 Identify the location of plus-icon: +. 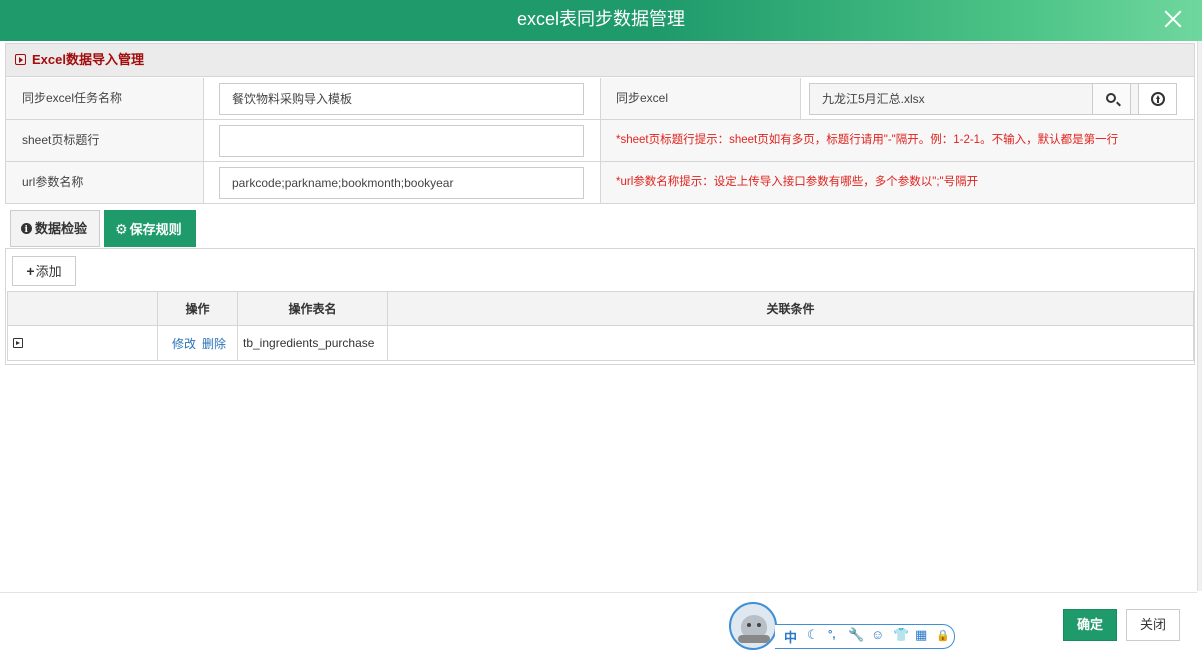
(30, 271).